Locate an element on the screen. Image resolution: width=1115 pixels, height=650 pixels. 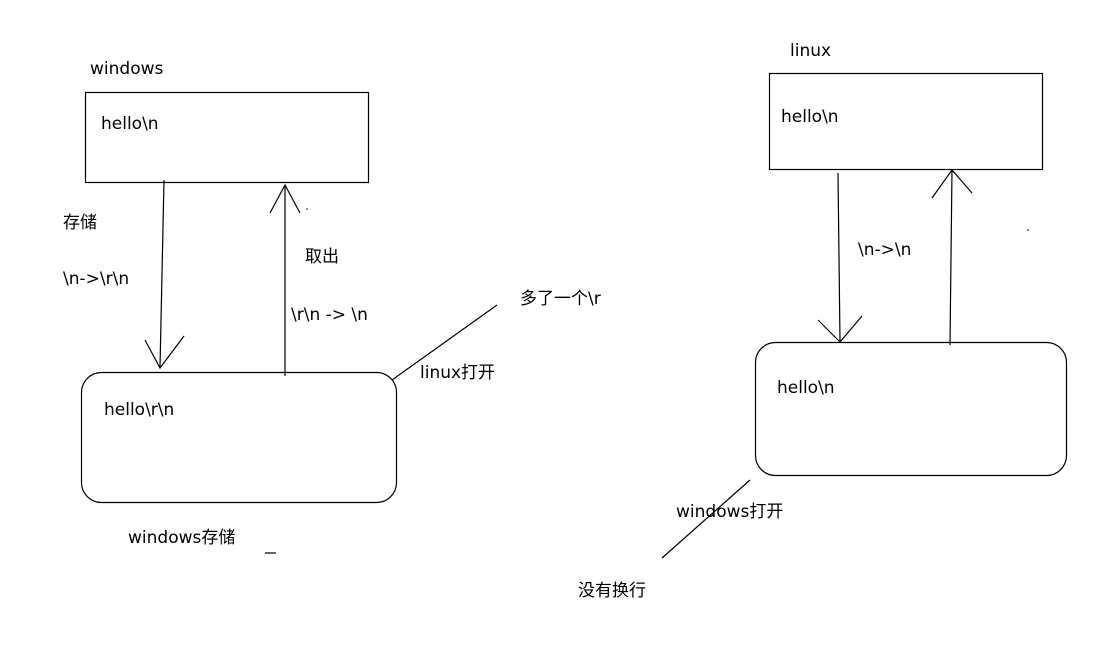
right-bottom-box is located at coordinates (911, 409).